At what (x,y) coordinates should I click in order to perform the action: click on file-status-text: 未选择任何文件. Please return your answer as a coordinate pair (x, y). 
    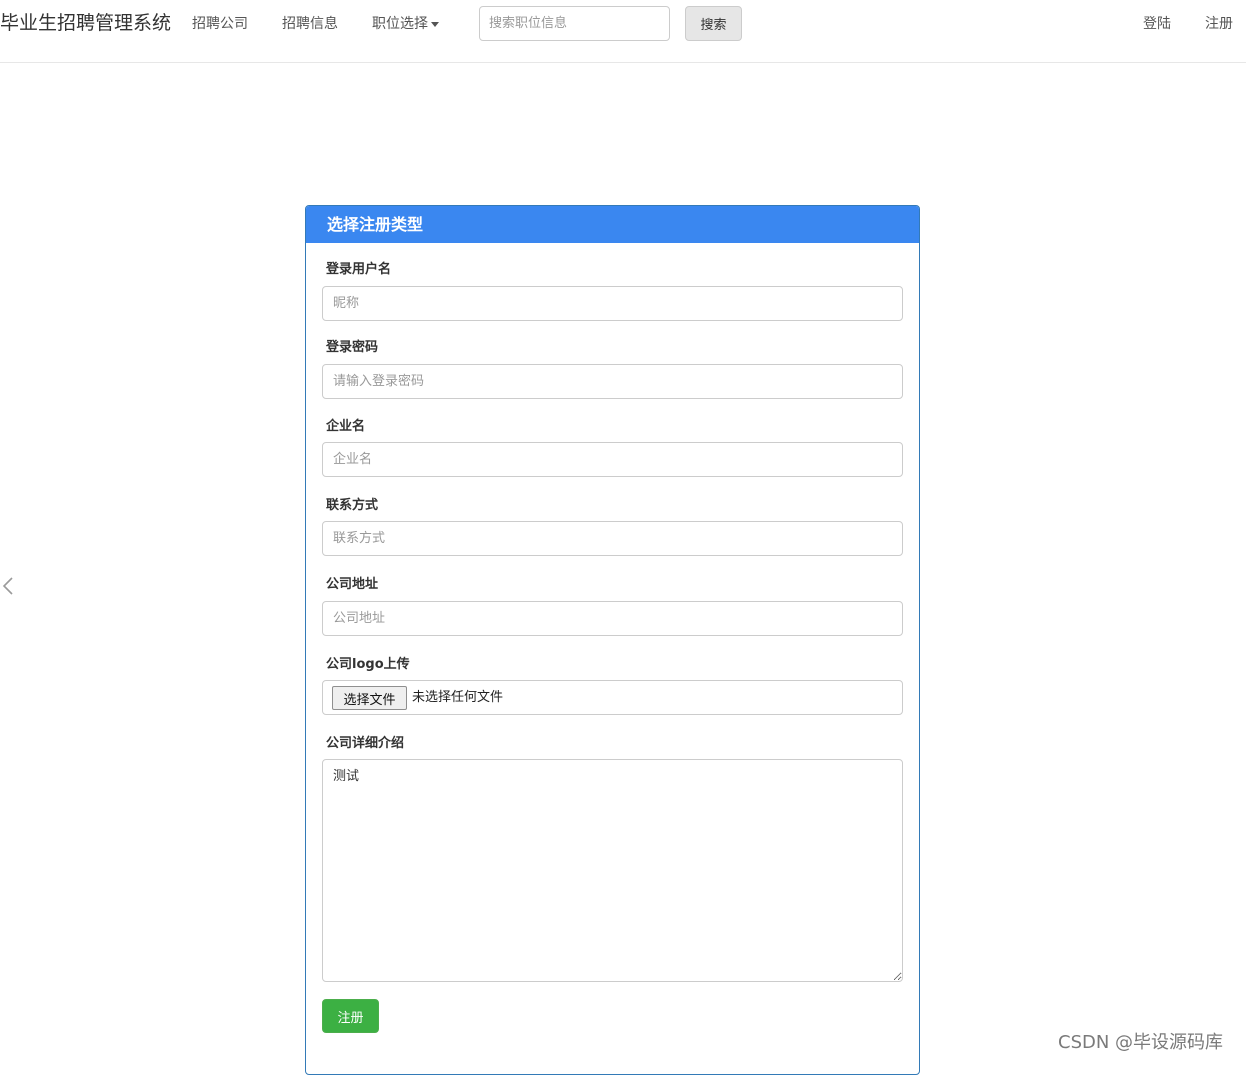
    Looking at the image, I should click on (458, 697).